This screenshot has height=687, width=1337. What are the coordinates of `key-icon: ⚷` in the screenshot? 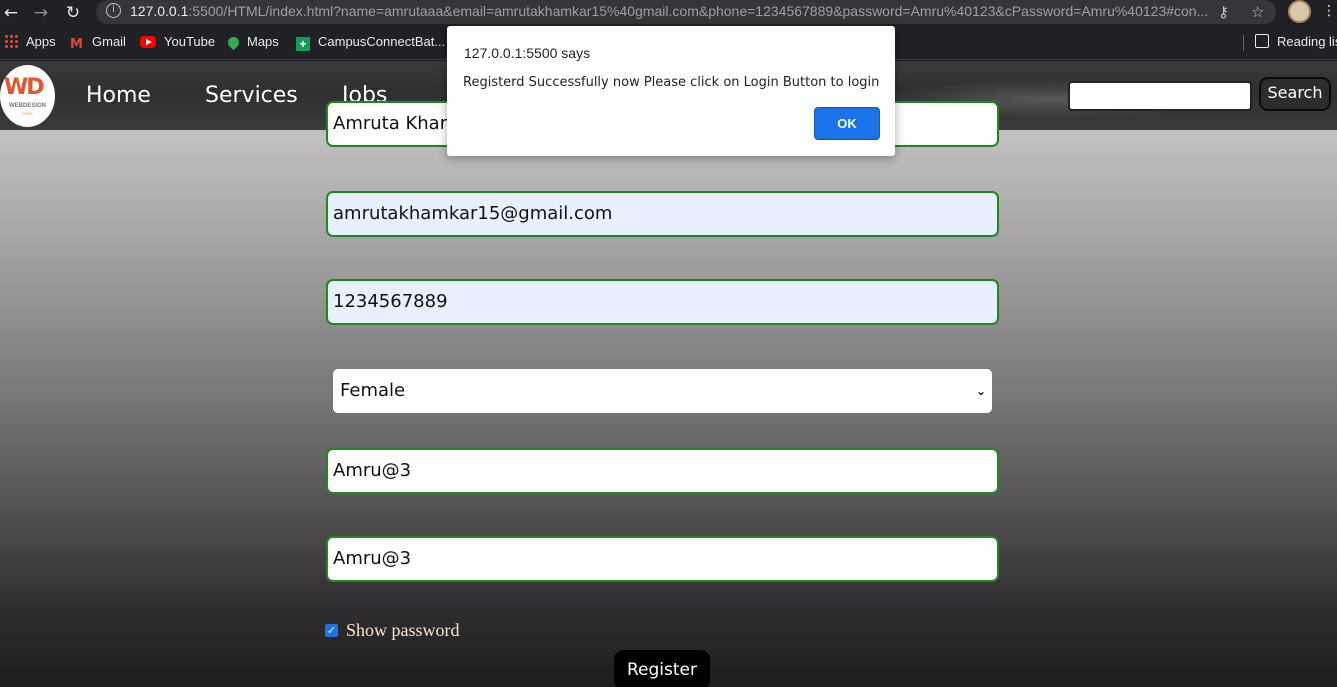 It's located at (1223, 12).